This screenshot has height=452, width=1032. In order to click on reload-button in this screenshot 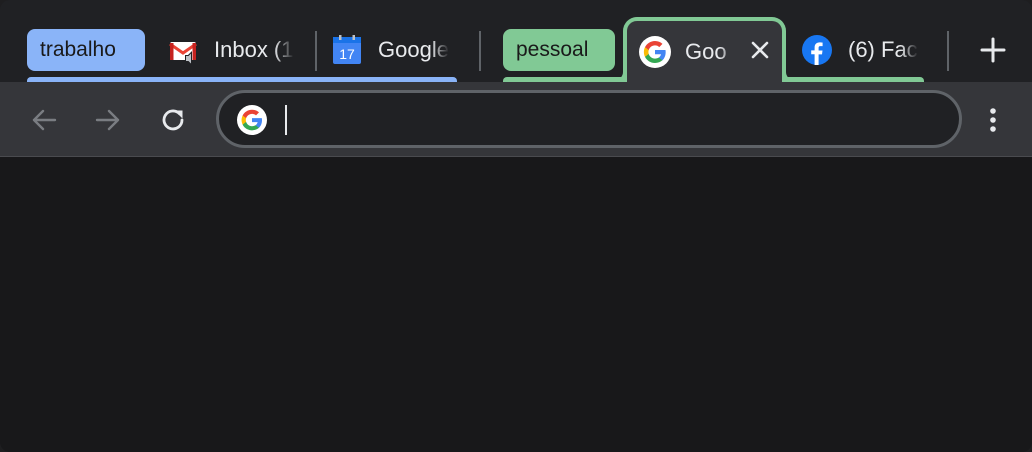, I will do `click(173, 120)`.